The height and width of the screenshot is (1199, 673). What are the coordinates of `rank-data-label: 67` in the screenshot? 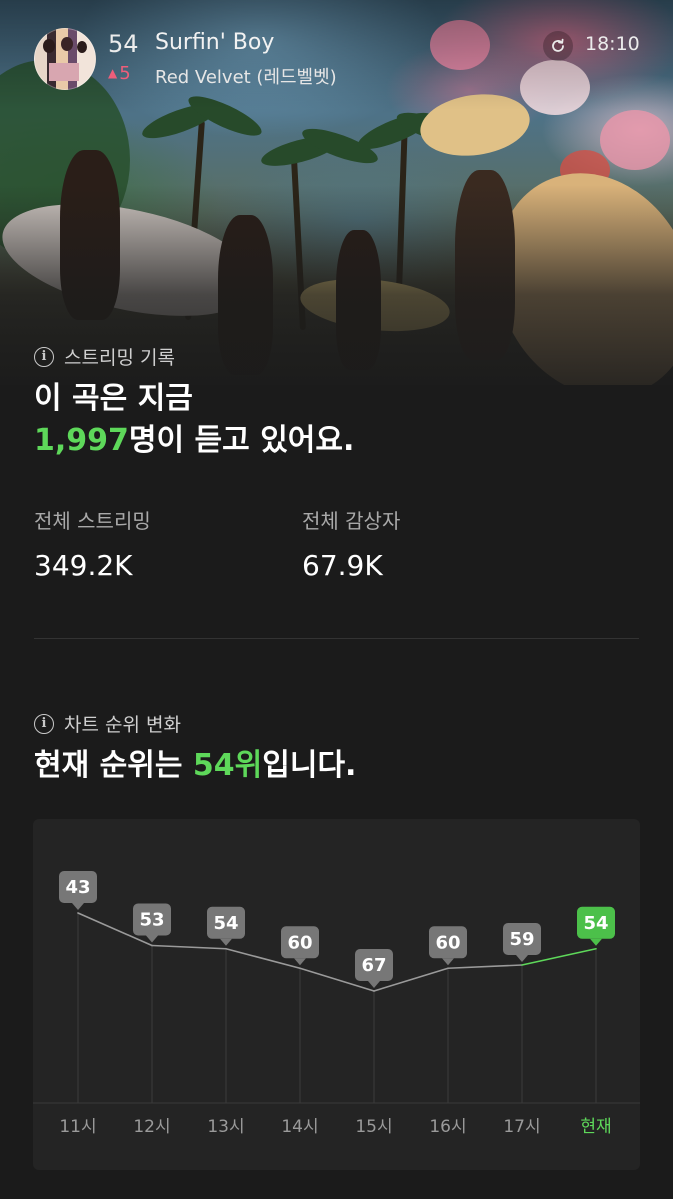 It's located at (373, 965).